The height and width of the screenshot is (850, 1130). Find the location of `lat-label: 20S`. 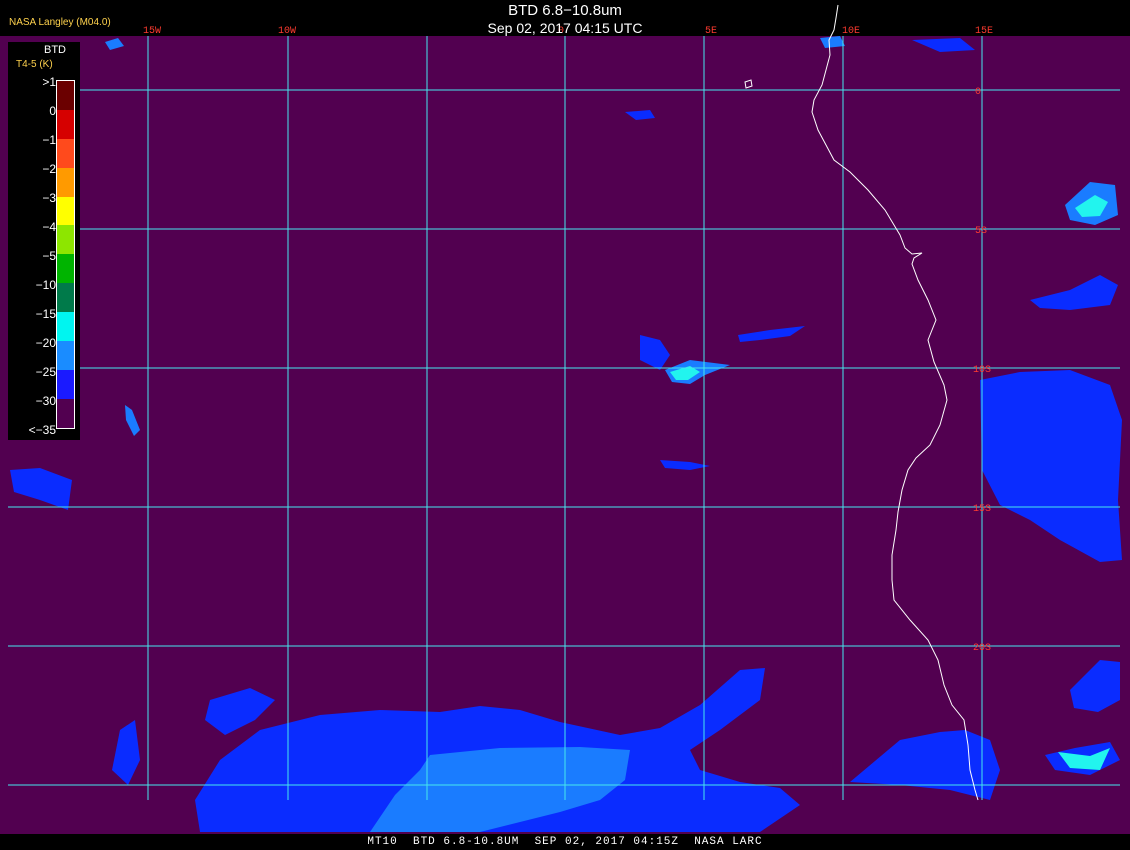

lat-label: 20S is located at coordinates (982, 648).